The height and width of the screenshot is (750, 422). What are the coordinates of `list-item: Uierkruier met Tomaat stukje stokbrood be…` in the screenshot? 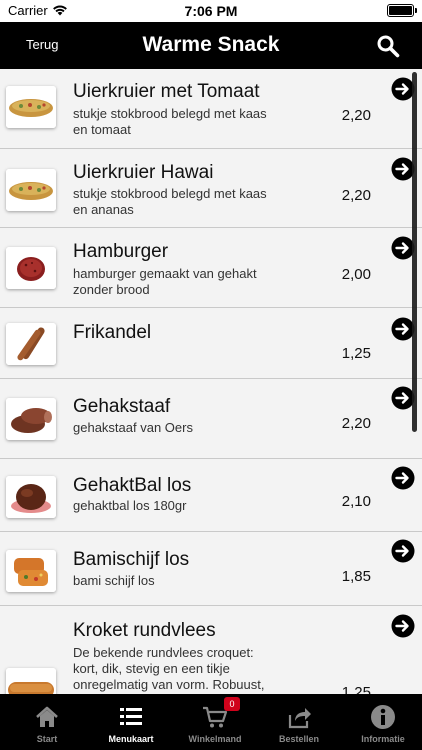 It's located at (211, 109).